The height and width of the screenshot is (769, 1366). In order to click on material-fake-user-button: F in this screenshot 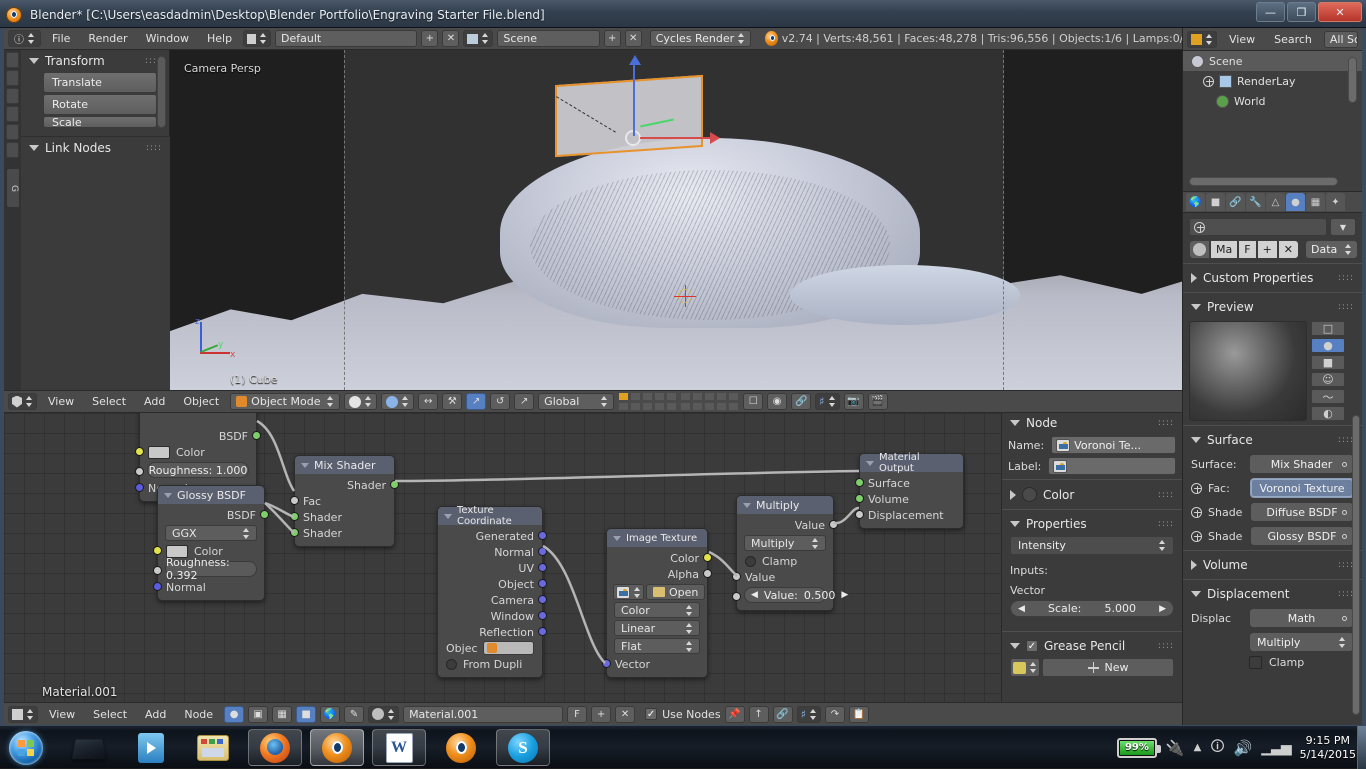, I will do `click(1247, 249)`.